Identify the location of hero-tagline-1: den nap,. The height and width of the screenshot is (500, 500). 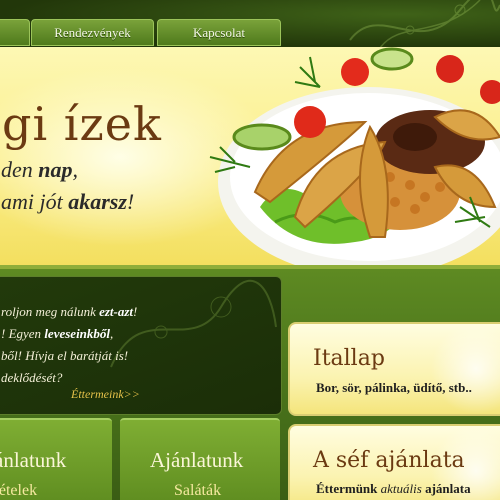
(39, 170).